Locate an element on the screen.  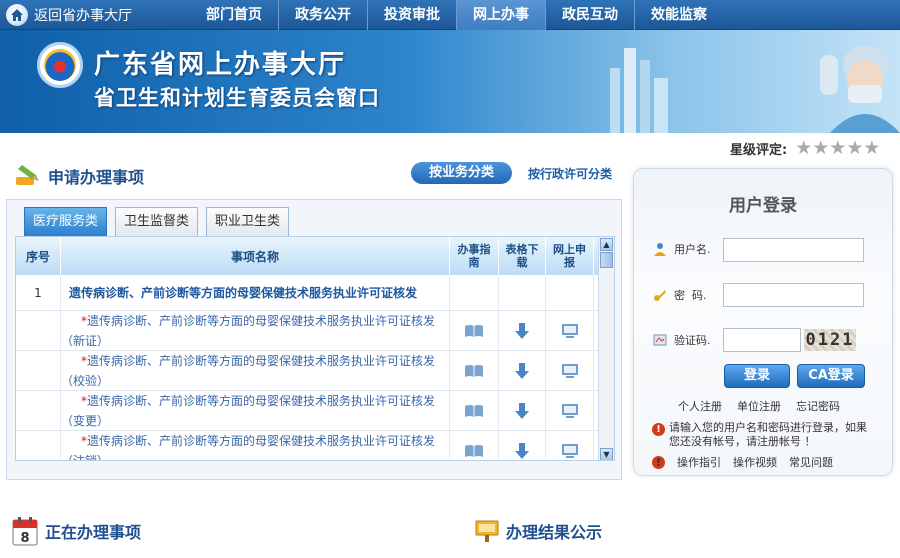
sub-item-cell: *遗传病诊断、产前诊断等方面的母婴保健技术服务执业许可证核发（变更） is located at coordinates (255, 410).